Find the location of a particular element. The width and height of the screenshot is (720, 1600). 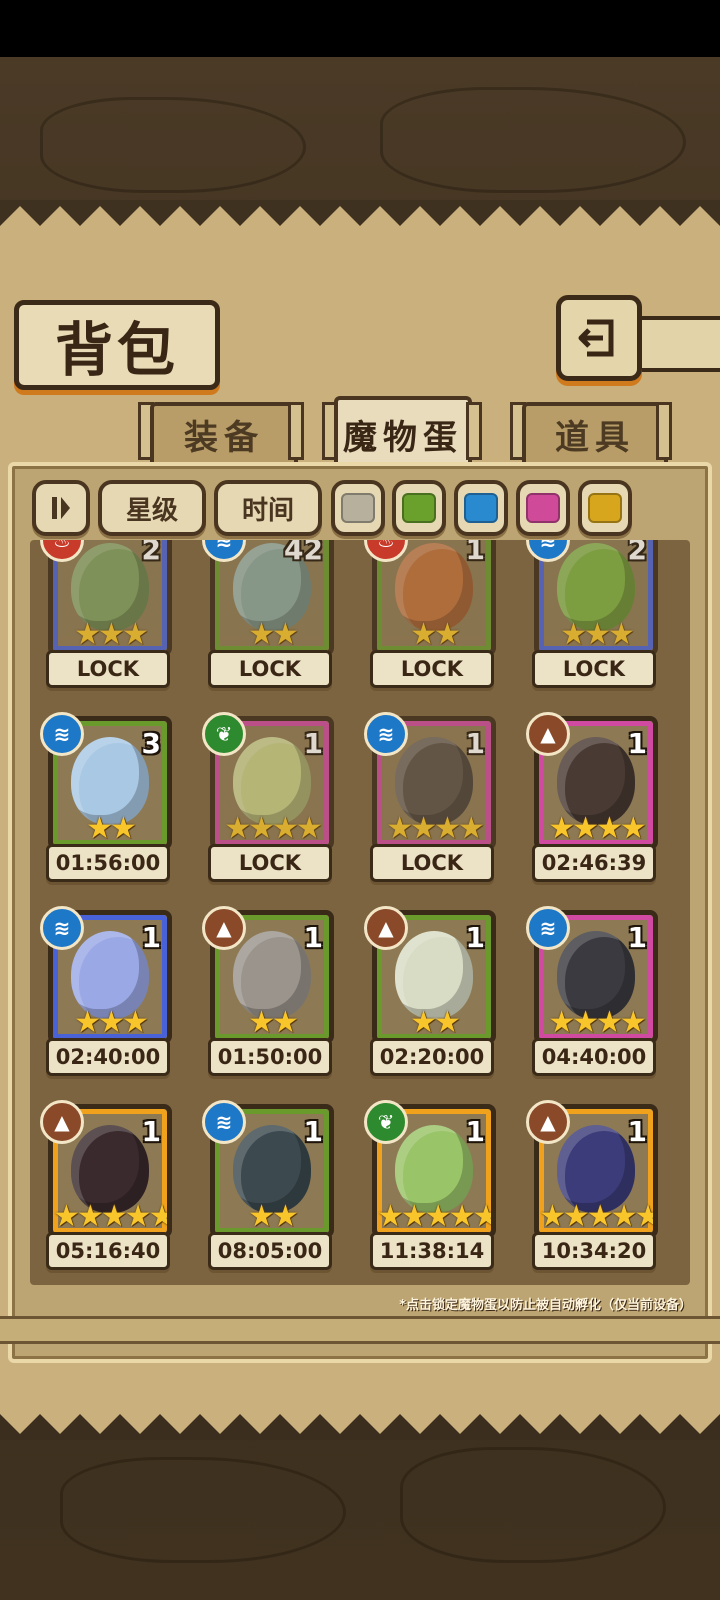

sort-toggle-icon is located at coordinates (61, 508).